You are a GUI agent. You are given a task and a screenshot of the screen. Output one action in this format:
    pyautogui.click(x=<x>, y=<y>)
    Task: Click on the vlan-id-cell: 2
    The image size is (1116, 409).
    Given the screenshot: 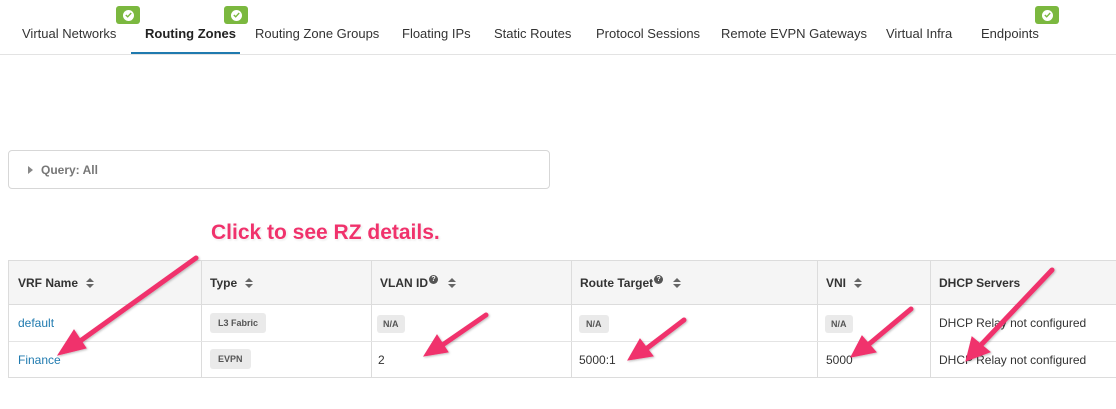 What is the action you would take?
    pyautogui.click(x=381, y=360)
    